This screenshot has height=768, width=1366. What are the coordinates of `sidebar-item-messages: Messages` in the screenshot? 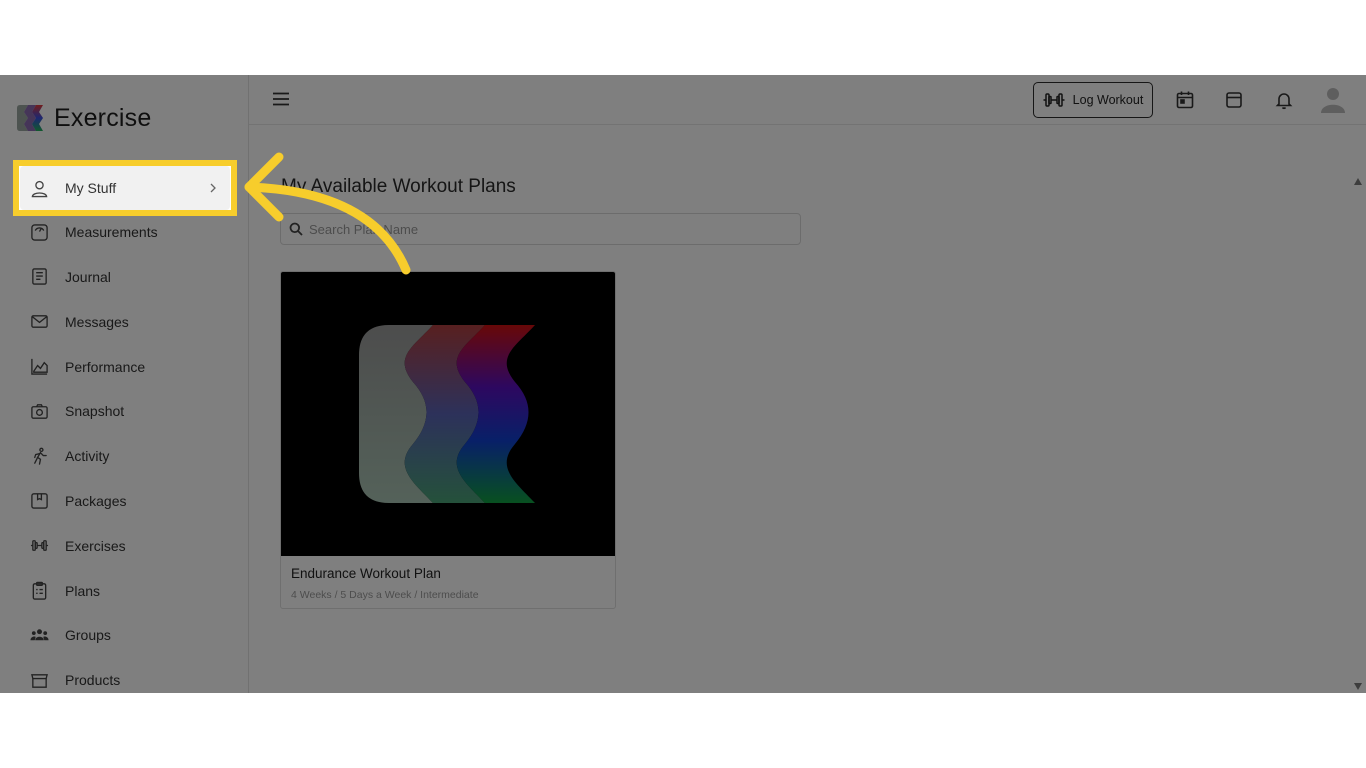 It's located at (125, 321).